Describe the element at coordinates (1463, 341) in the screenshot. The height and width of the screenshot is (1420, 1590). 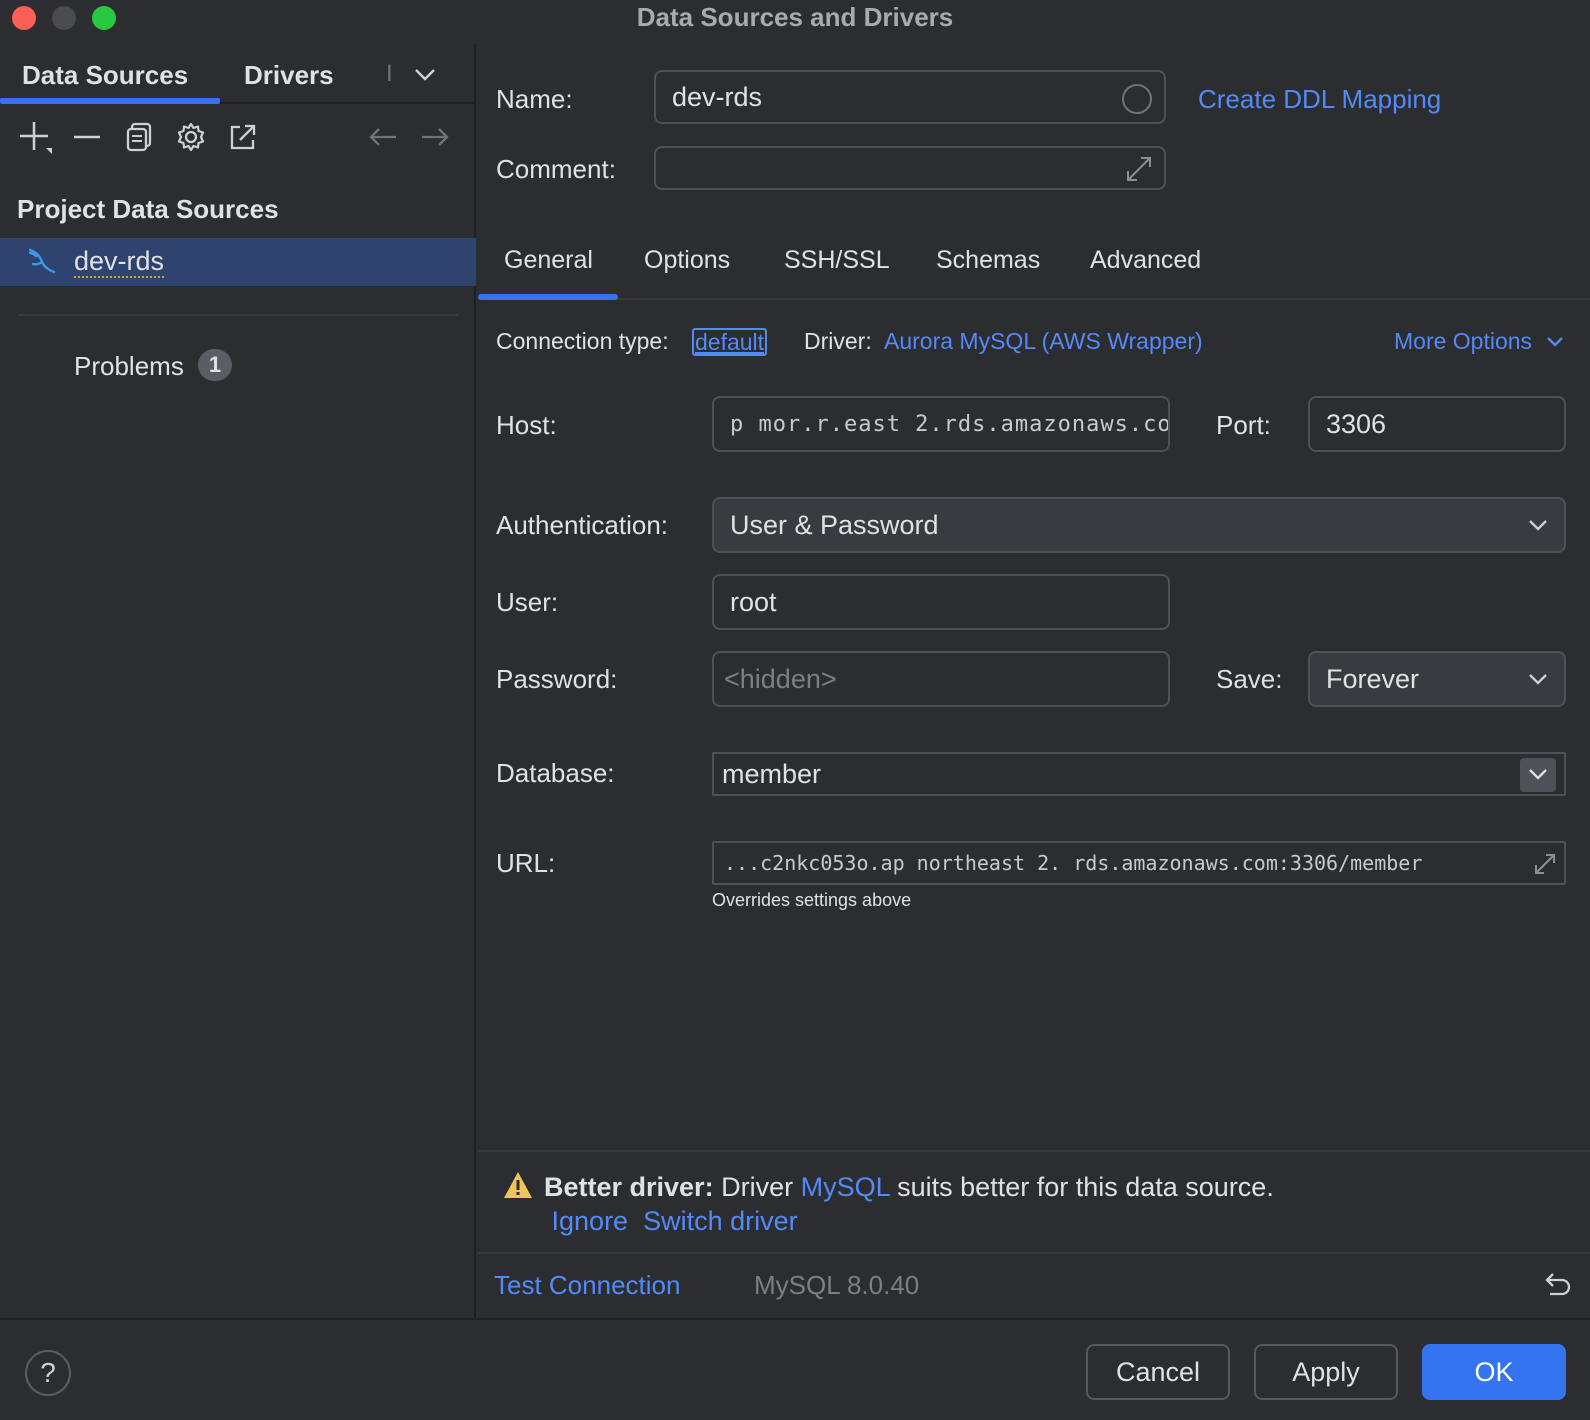
I see `more-options-link: More Options` at that location.